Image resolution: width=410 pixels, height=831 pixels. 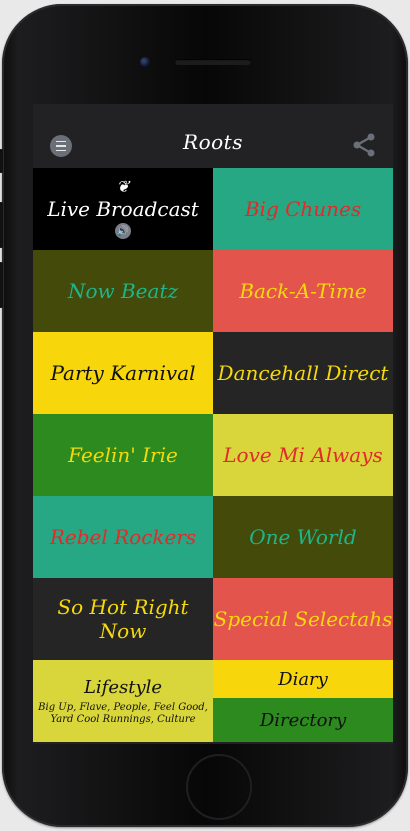 I want to click on app-header: Roots, so click(x=213, y=136).